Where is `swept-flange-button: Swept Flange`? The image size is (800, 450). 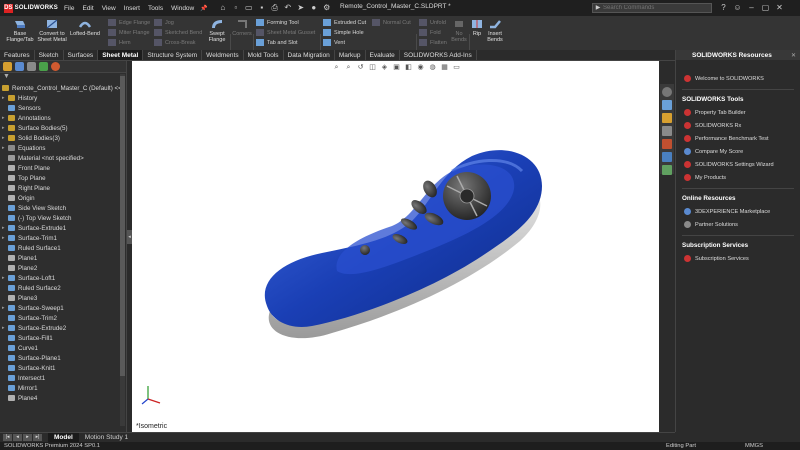 swept-flange-button: Swept Flange is located at coordinates (217, 30).